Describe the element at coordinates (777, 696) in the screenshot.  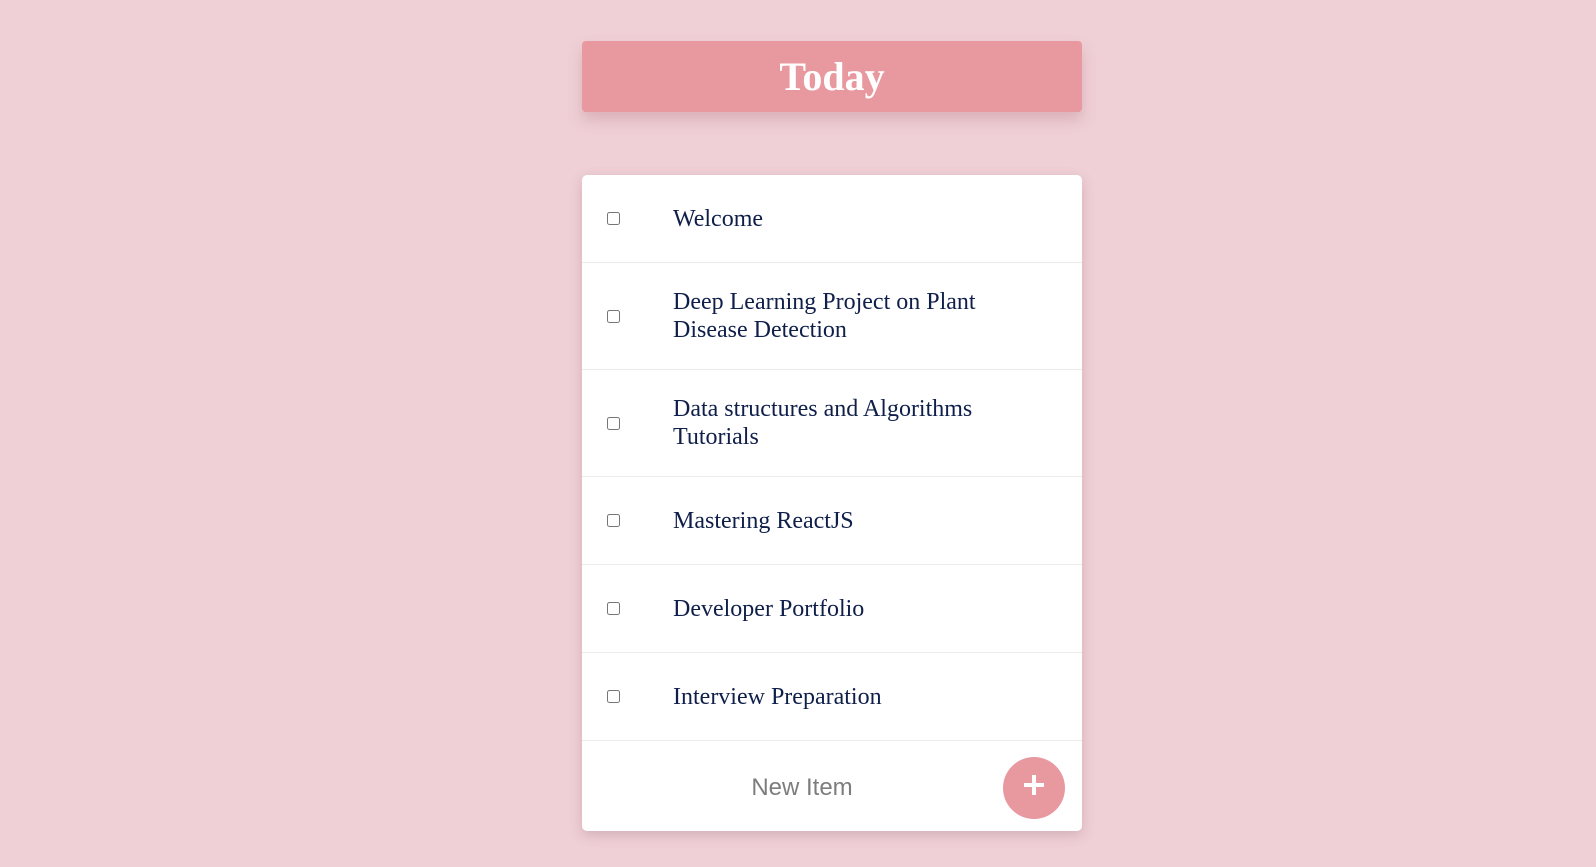
I see `item-label: Interview Preparation` at that location.